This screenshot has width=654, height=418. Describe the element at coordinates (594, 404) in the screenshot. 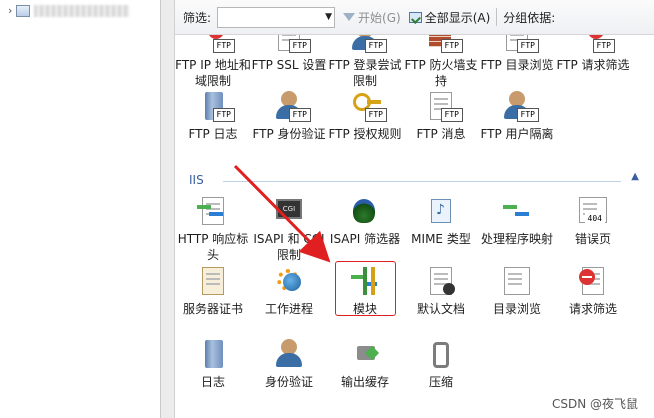

I see `watermark: CSDN @夜飞鼠` at that location.